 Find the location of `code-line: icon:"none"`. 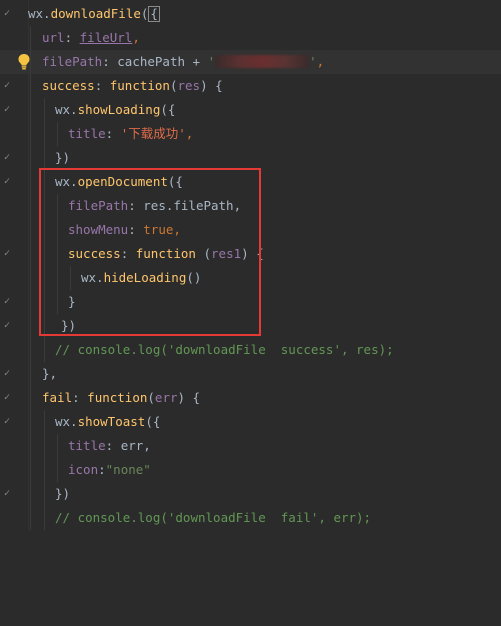

code-line: icon:"none" is located at coordinates (250, 470).